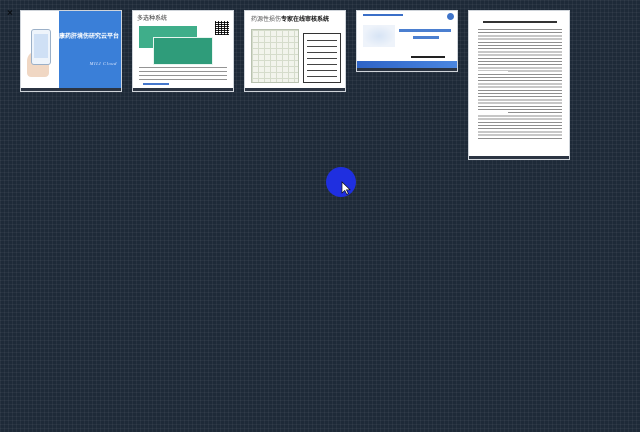  What do you see at coordinates (295, 89) in the screenshot?
I see `slide-3-bottom-bar` at bounding box center [295, 89].